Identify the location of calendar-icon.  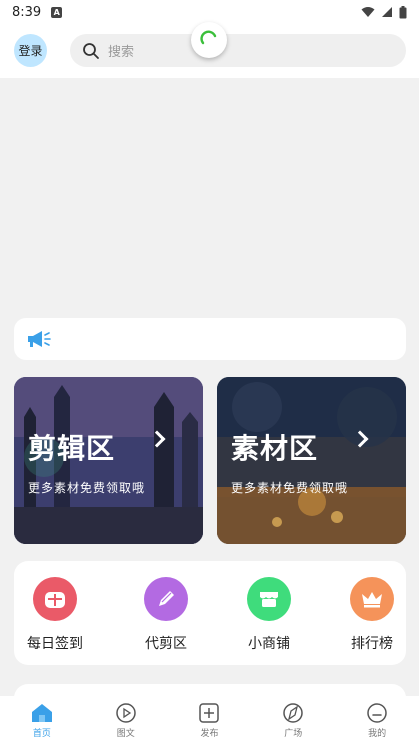
(55, 599).